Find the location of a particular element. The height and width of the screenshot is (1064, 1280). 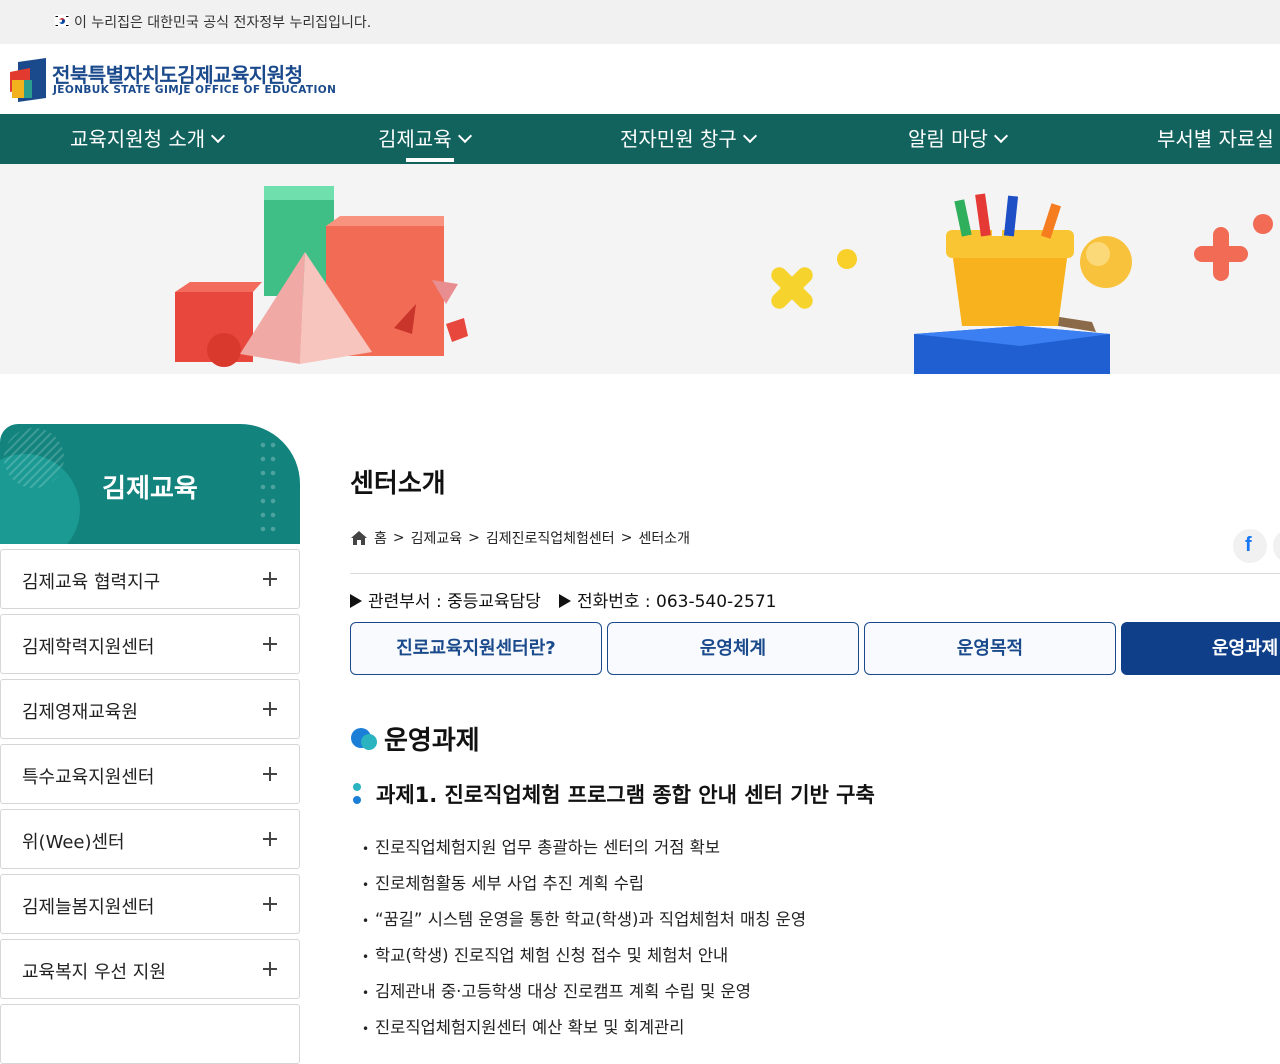

nav-item-civil-service: 전자민원 창구 is located at coordinates (688, 139).